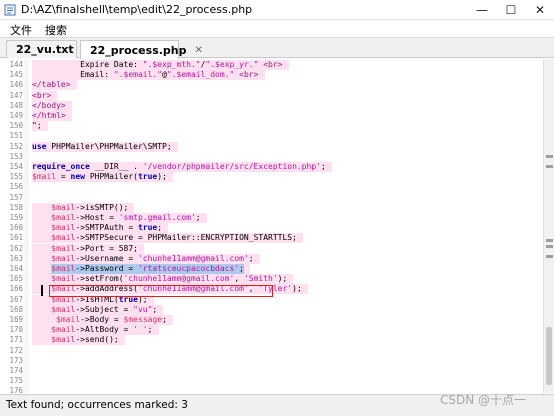  What do you see at coordinates (16, 197) in the screenshot?
I see `line-number: 157` at bounding box center [16, 197].